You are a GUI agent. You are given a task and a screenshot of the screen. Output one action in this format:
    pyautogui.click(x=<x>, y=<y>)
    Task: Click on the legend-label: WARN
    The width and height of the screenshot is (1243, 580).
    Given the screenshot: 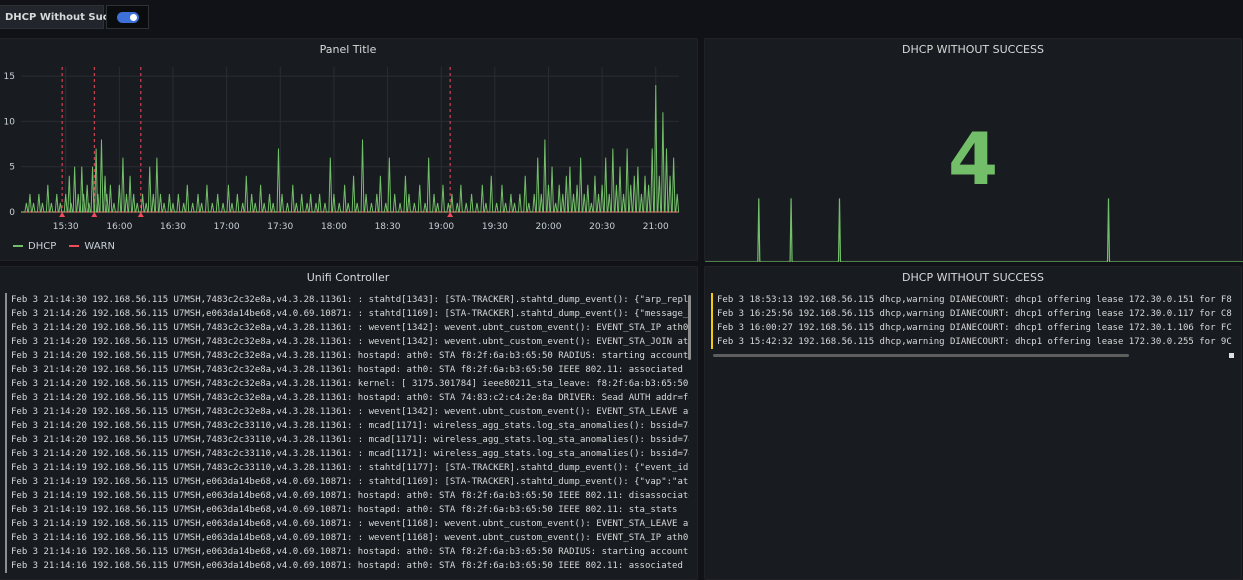 What is the action you would take?
    pyautogui.click(x=100, y=246)
    